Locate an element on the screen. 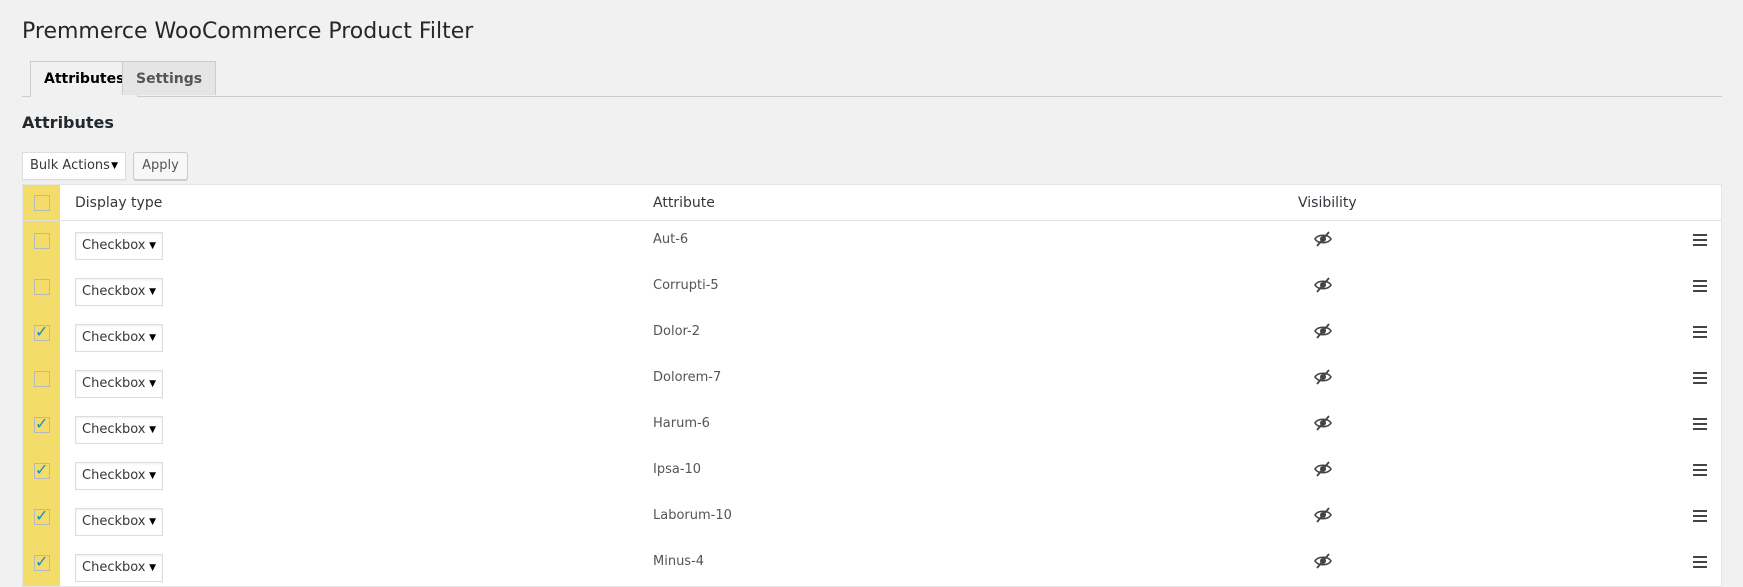  table-row: ✓ Checkbox ▼ Laborum-10 is located at coordinates (872, 521).